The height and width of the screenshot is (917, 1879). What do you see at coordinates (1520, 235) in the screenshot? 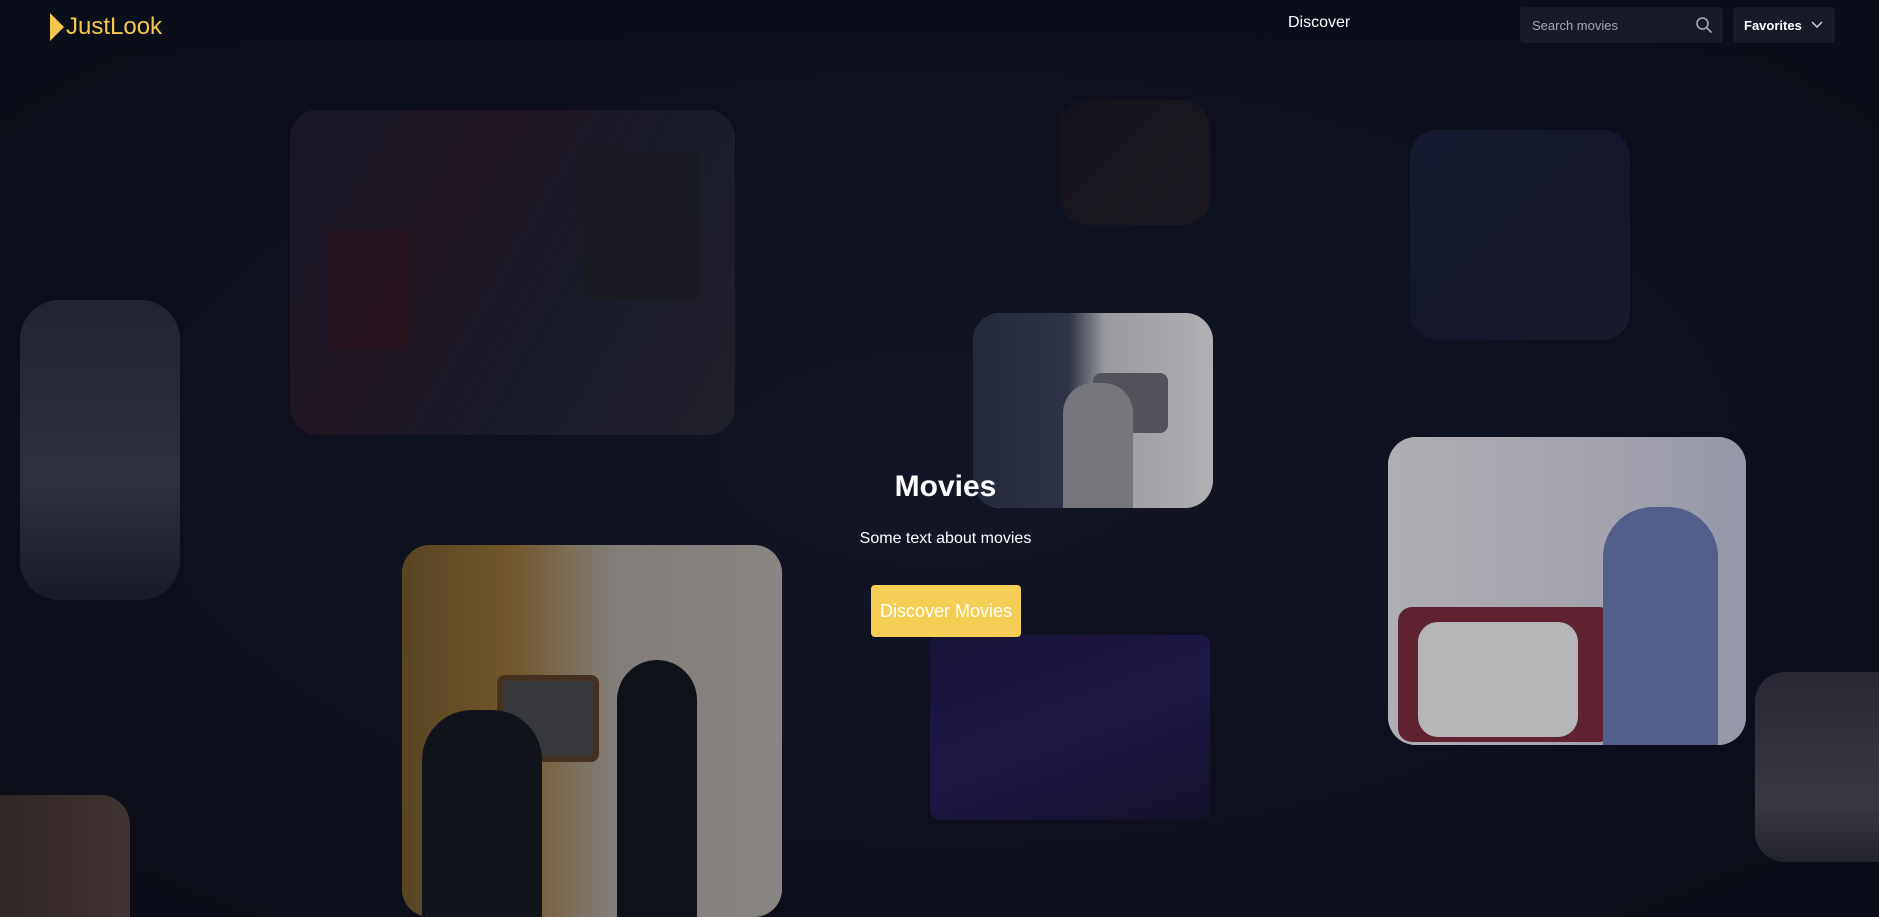
I see `tv-image-top-right` at bounding box center [1520, 235].